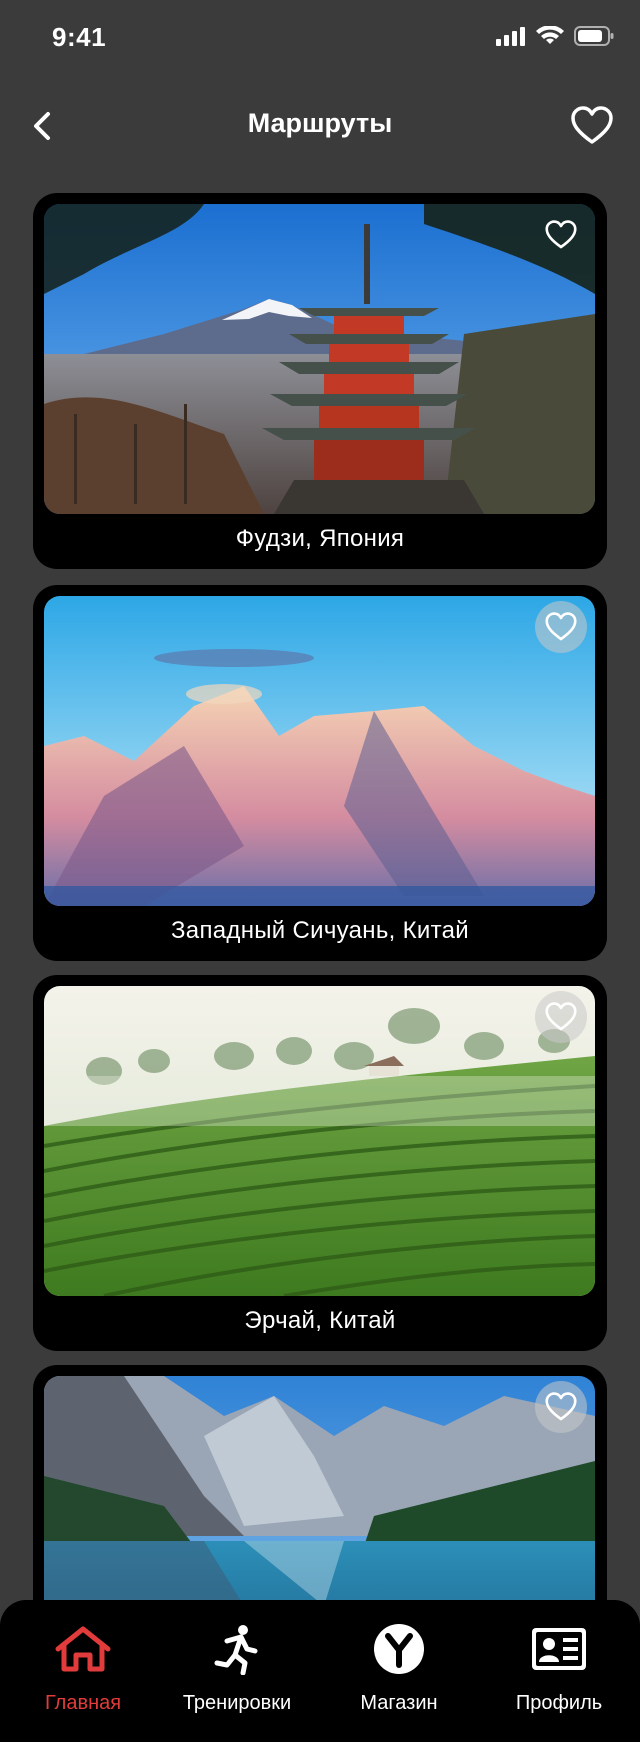 This screenshot has height=1742, width=640. Describe the element at coordinates (320, 1671) in the screenshot. I see `tab-bar: Главная Тренировки Магазин Профиль` at that location.